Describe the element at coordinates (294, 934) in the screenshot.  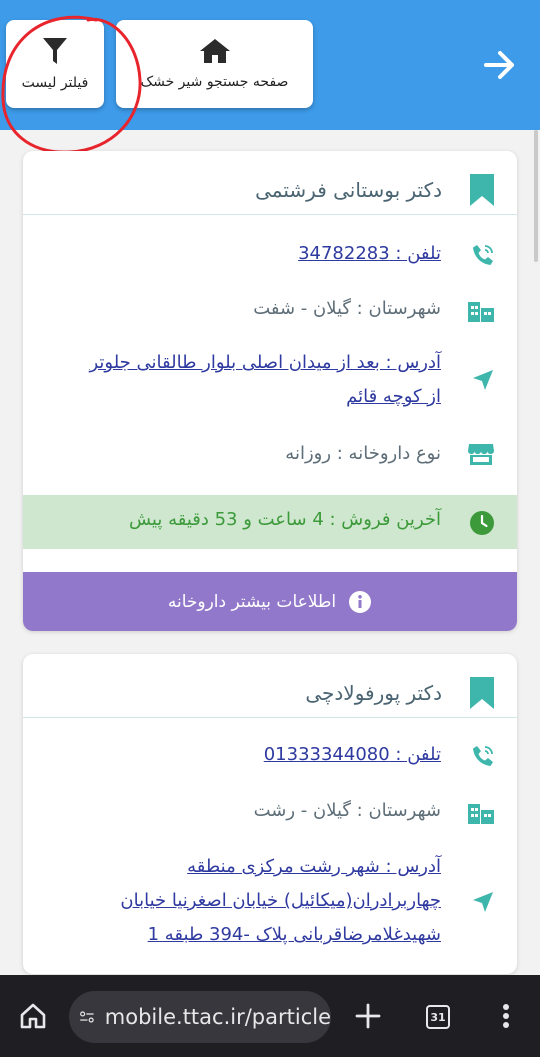
I see `address-line: شهیدغلامرضاقربانی پلاک -394 طبقه 1` at that location.